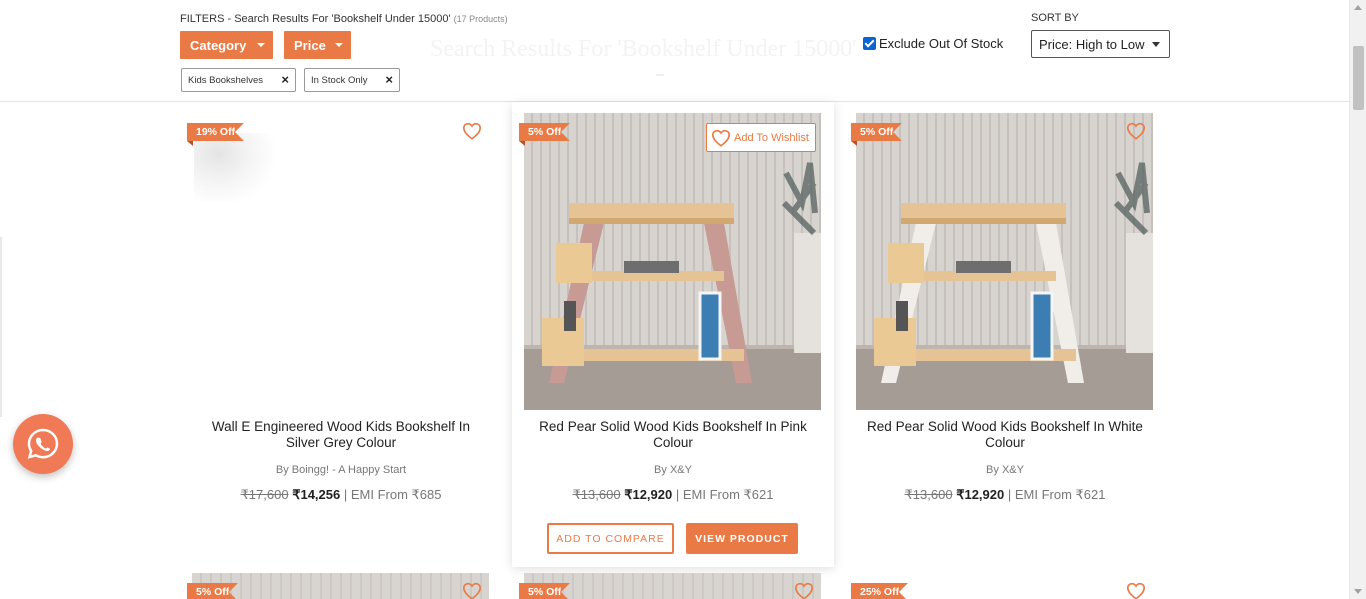  I want to click on vertical-scrollbar, so click(1357, 299).